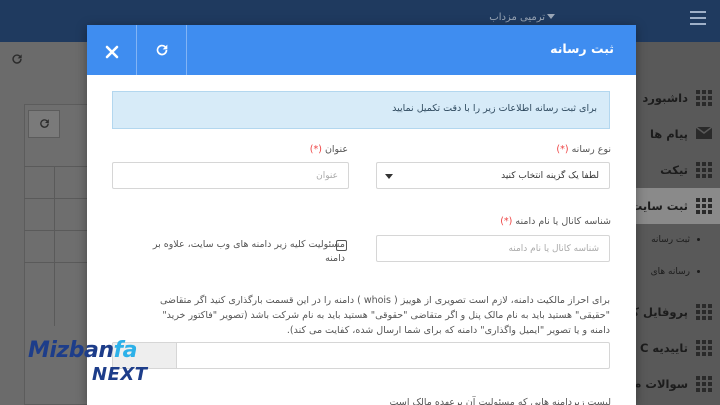 Image resolution: width=720 pixels, height=405 pixels. What do you see at coordinates (676, 134) in the screenshot?
I see `sidebar-item-messages: پیام ها` at bounding box center [676, 134].